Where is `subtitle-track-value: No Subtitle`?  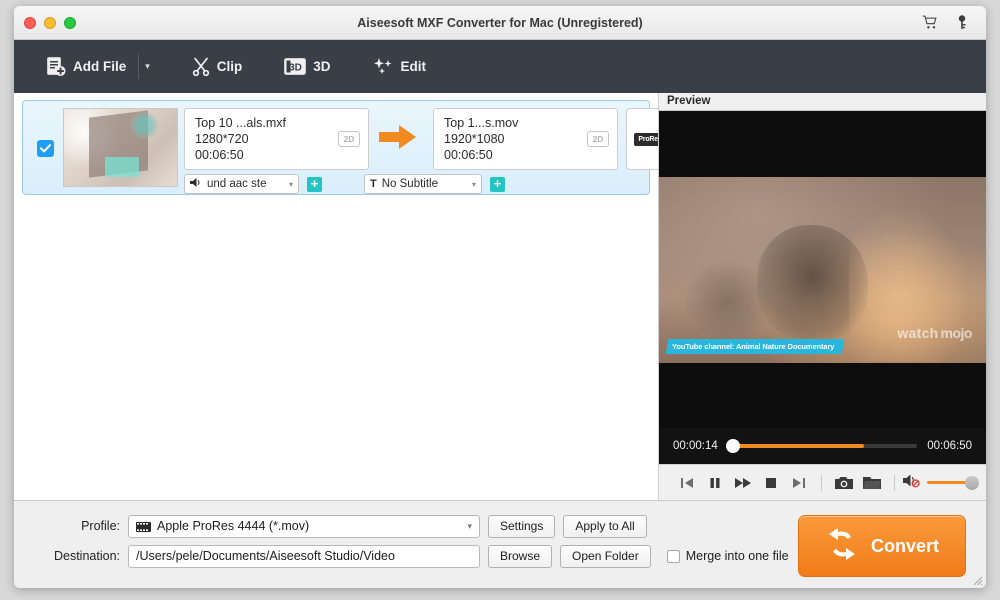 subtitle-track-value: No Subtitle is located at coordinates (409, 184).